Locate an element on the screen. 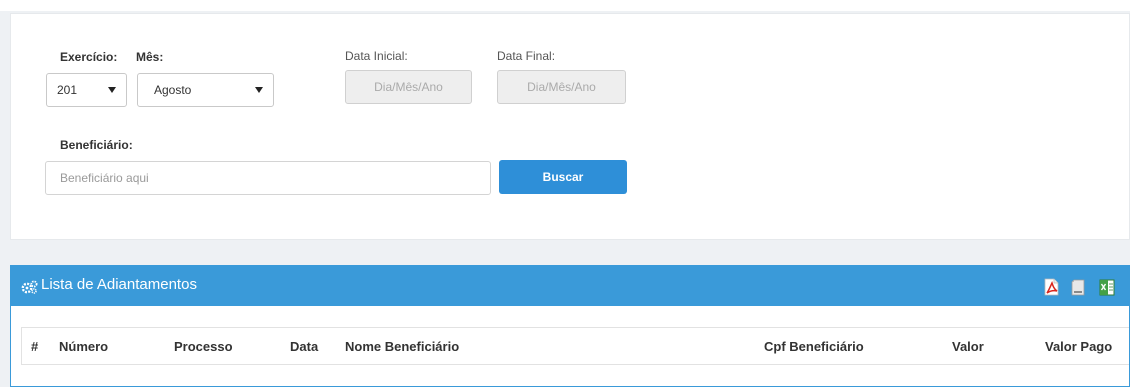 This screenshot has height=387, width=1130. data-inicial-input: Dia/Mês/Ano is located at coordinates (408, 87).